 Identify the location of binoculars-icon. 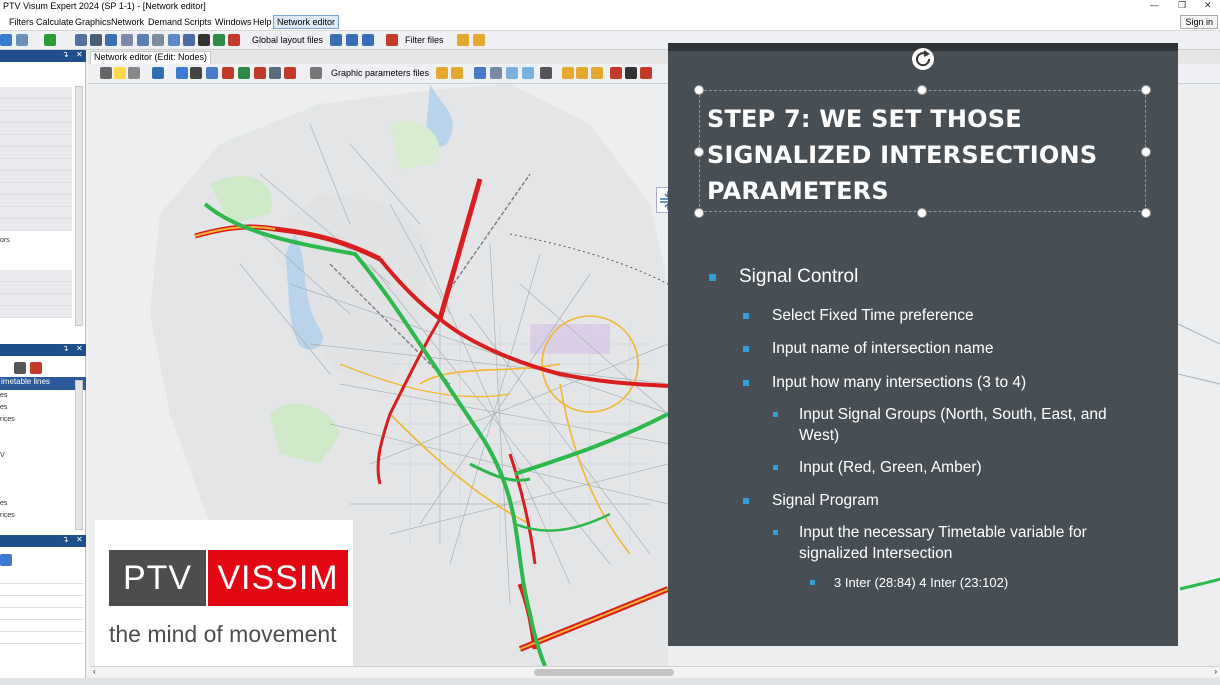
(196, 73).